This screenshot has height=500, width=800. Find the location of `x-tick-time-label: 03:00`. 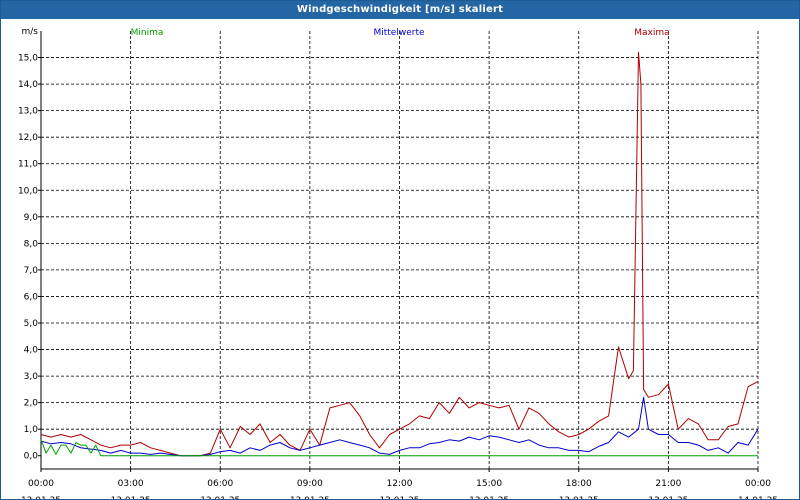

x-tick-time-label: 03:00 is located at coordinates (131, 484).